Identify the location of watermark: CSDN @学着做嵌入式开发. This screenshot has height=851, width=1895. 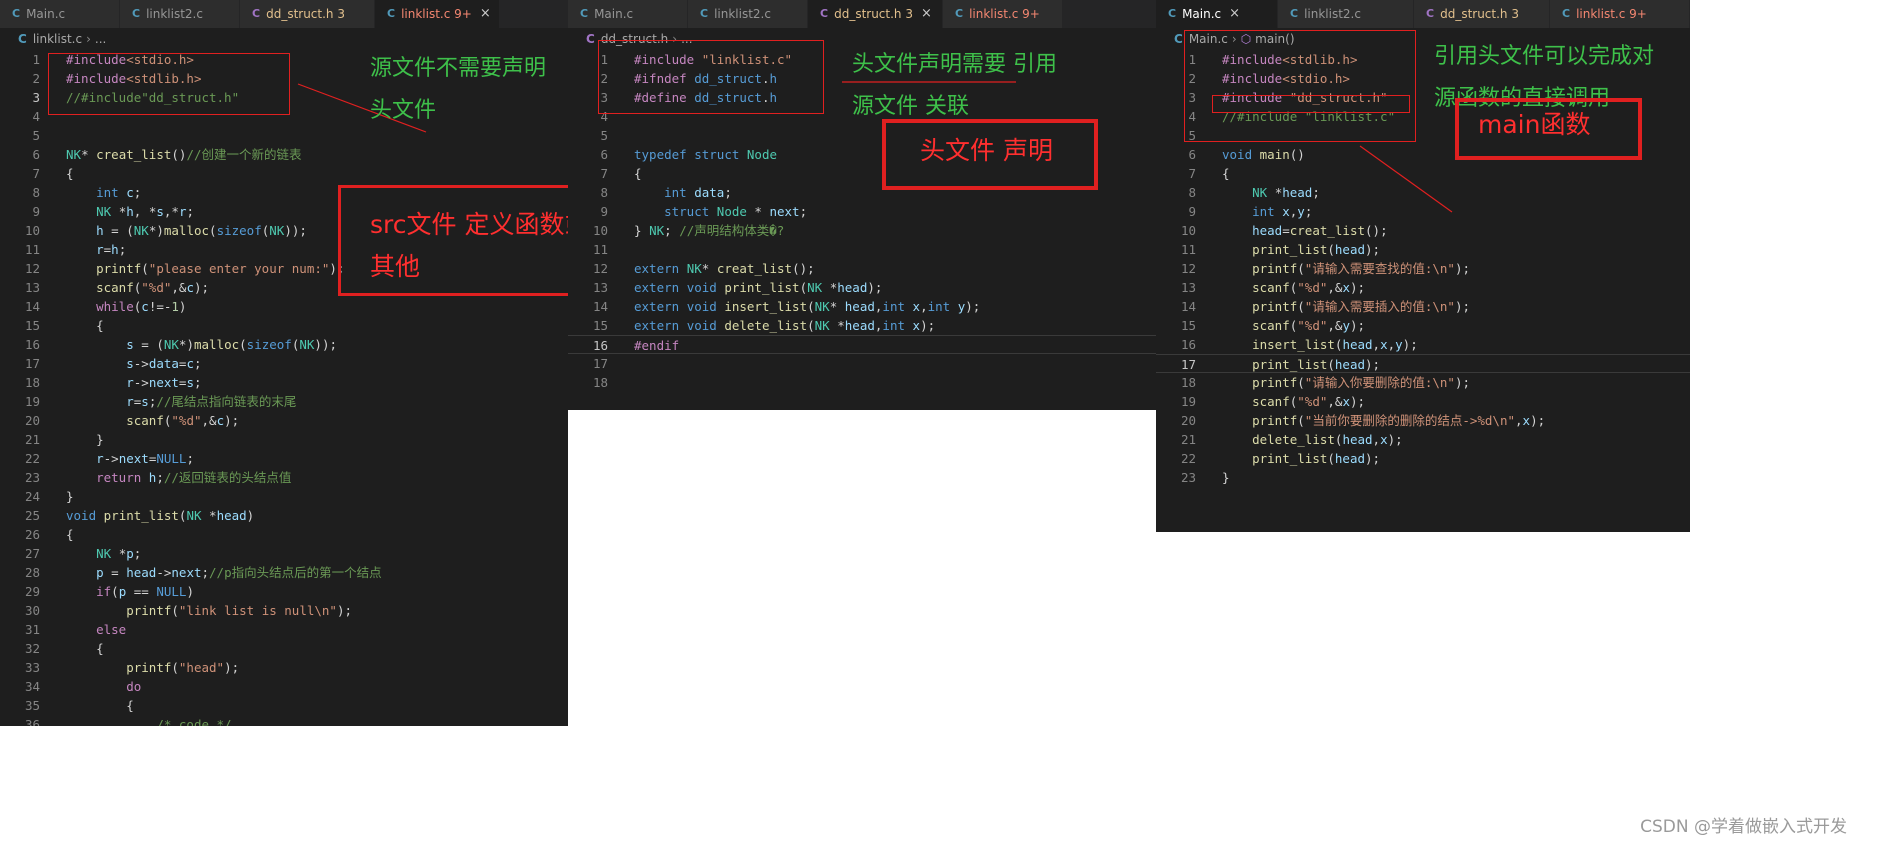
(1743, 827).